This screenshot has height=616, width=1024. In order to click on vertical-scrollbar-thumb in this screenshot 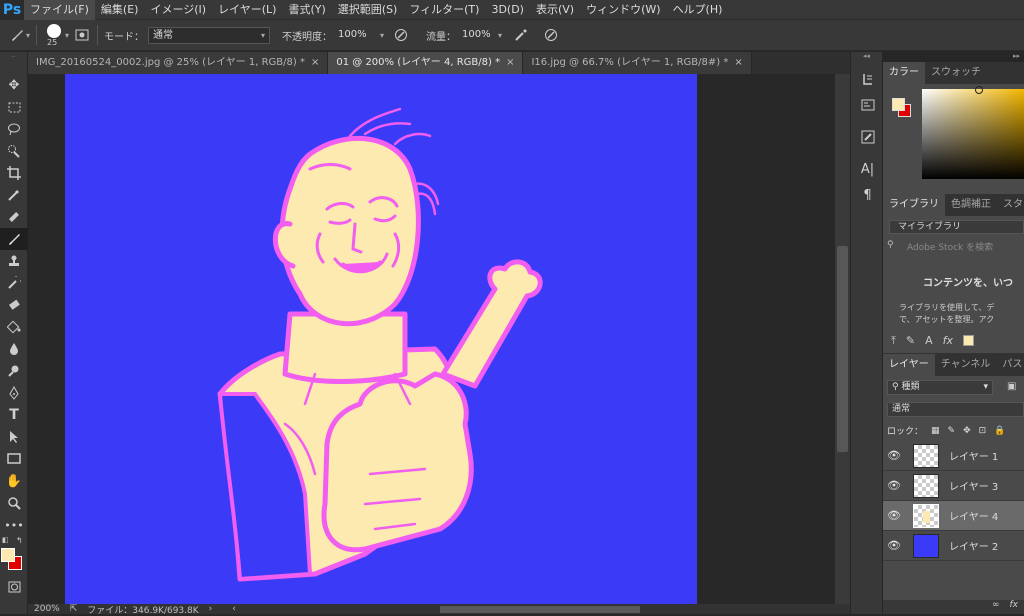, I will do `click(842, 349)`.